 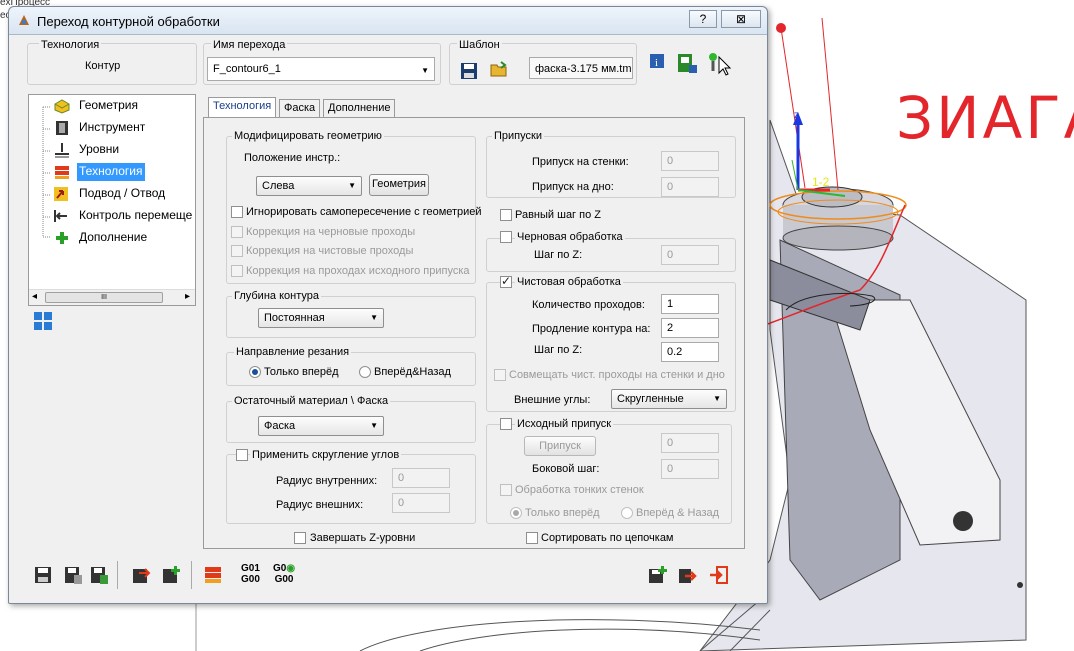 What do you see at coordinates (112, 128) in the screenshot?
I see `tree-item-tool: Инструмент` at bounding box center [112, 128].